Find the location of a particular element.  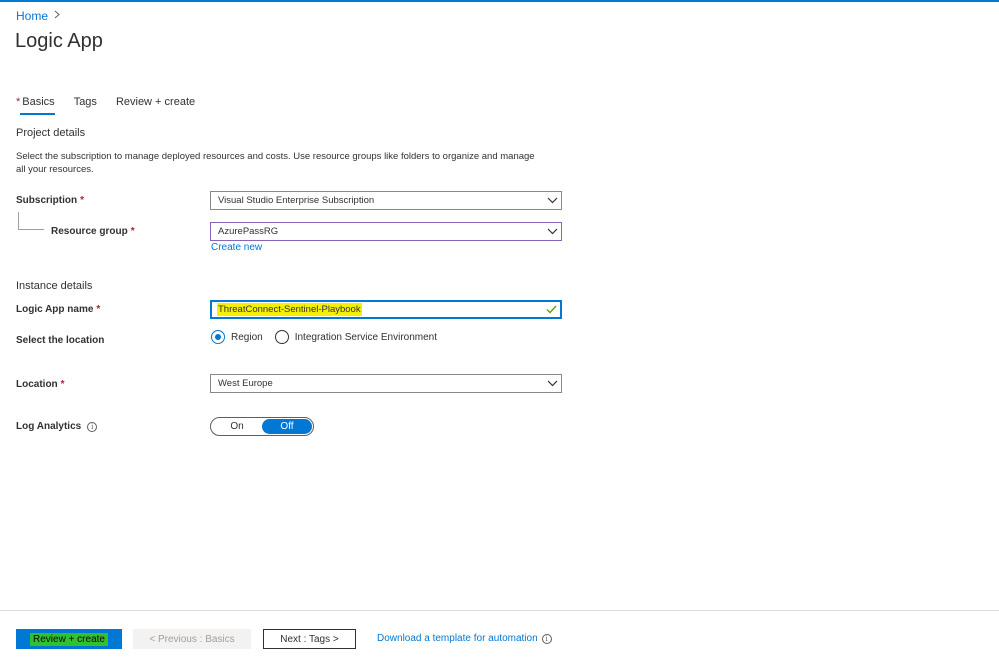

tab-basics-label: Basics is located at coordinates (38, 102).